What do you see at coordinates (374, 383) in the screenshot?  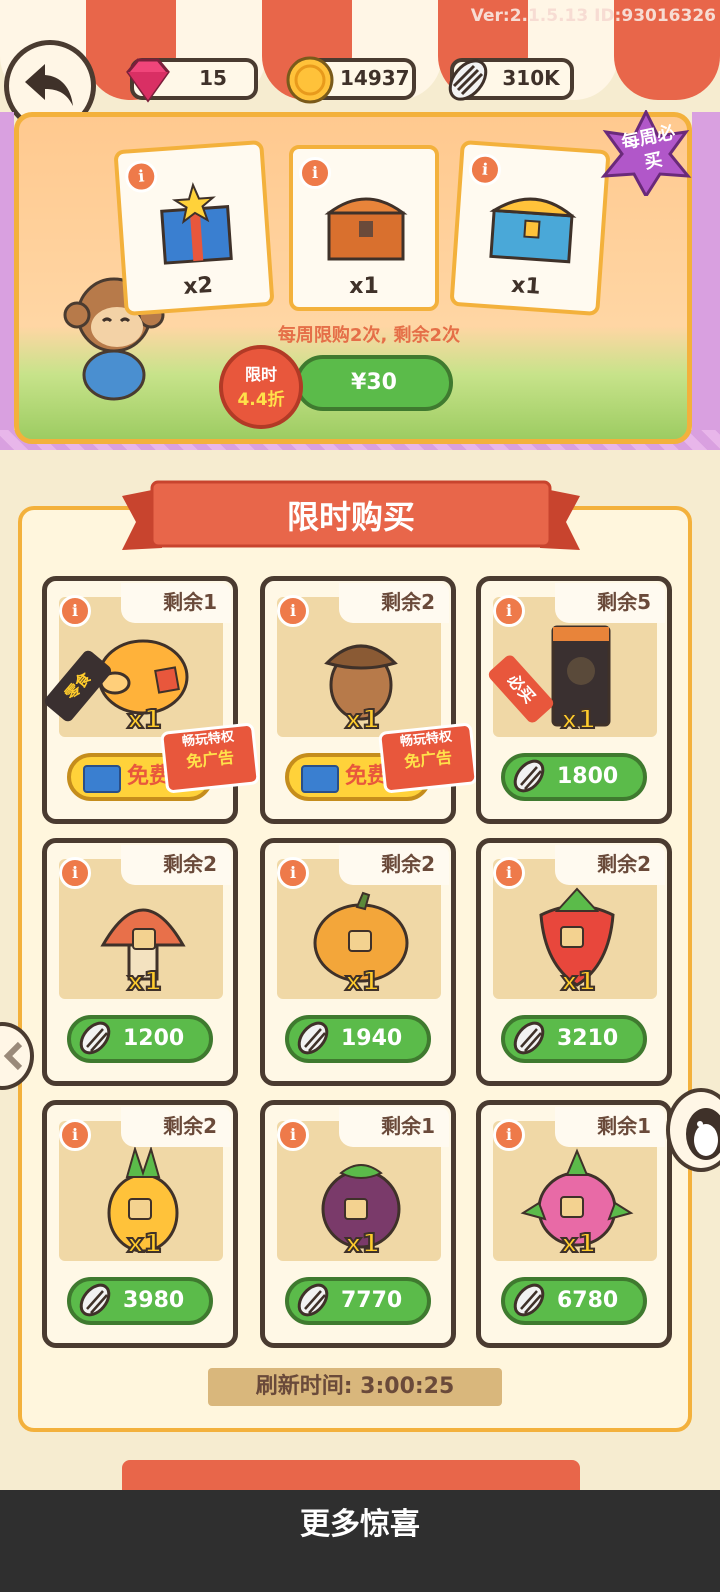 I see `weekly-buy-button: ¥30` at bounding box center [374, 383].